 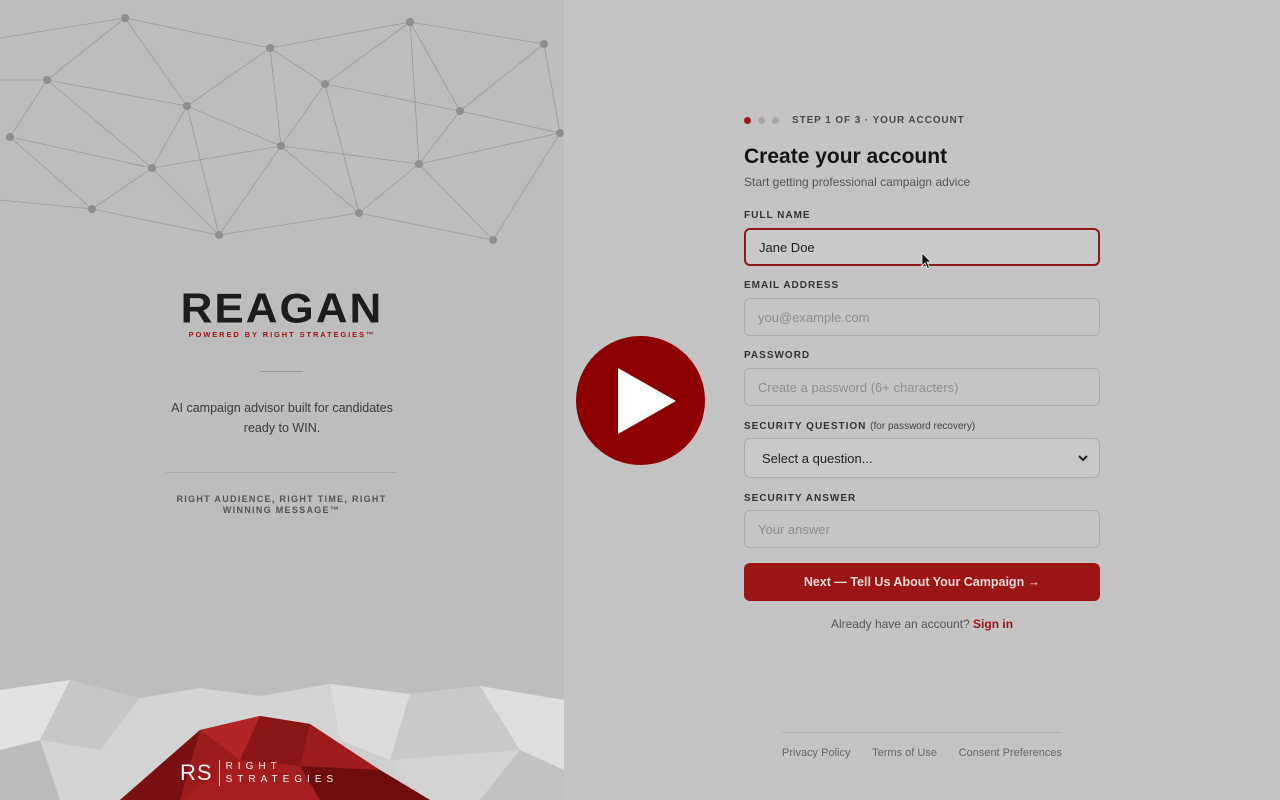 What do you see at coordinates (777, 215) in the screenshot?
I see `full-name-label: FULL NAME` at bounding box center [777, 215].